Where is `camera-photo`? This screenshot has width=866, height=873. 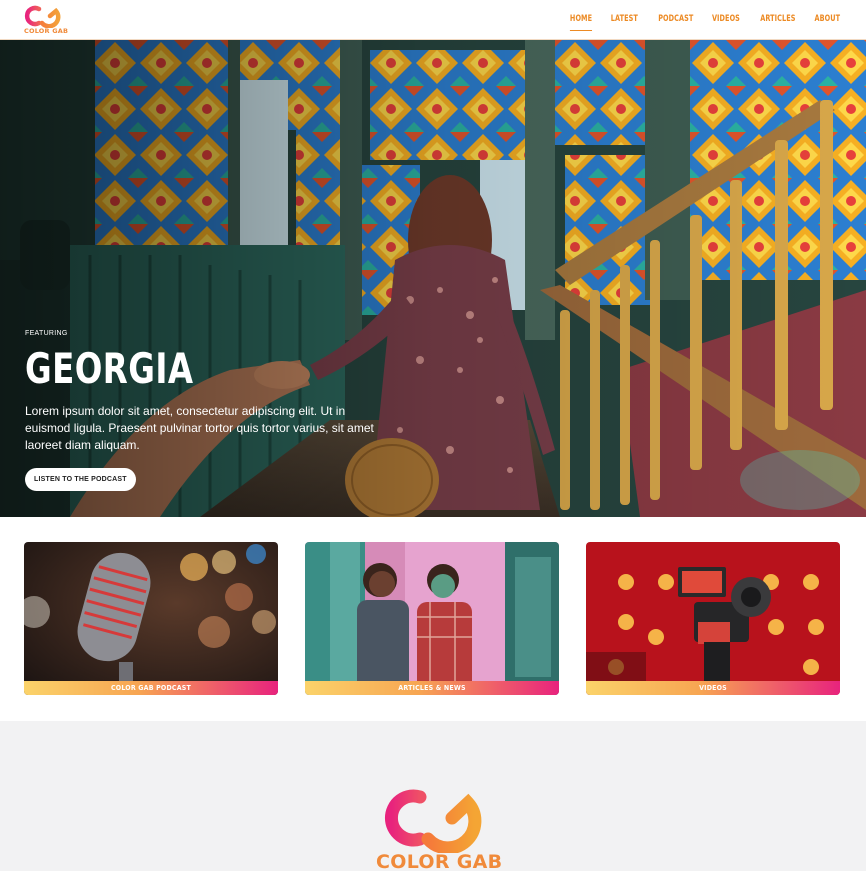 camera-photo is located at coordinates (713, 618).